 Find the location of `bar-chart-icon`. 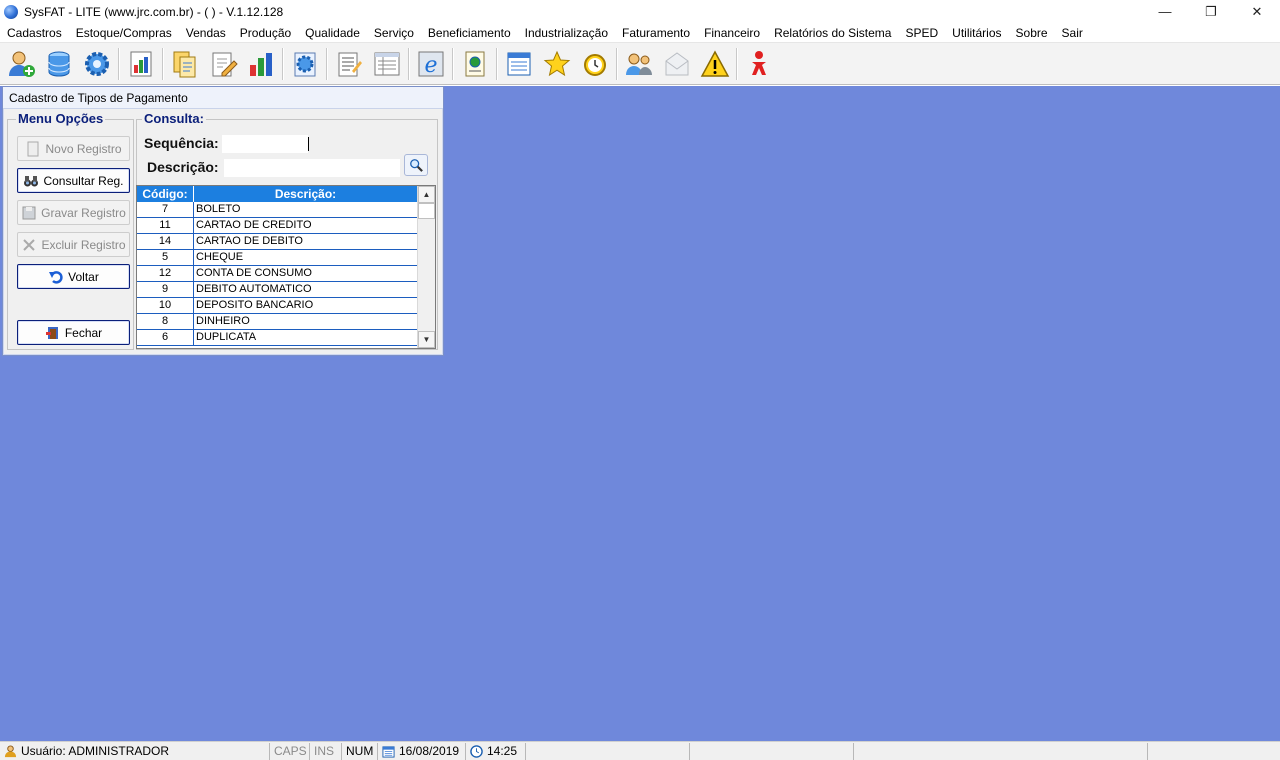

bar-chart-icon is located at coordinates (261, 64).